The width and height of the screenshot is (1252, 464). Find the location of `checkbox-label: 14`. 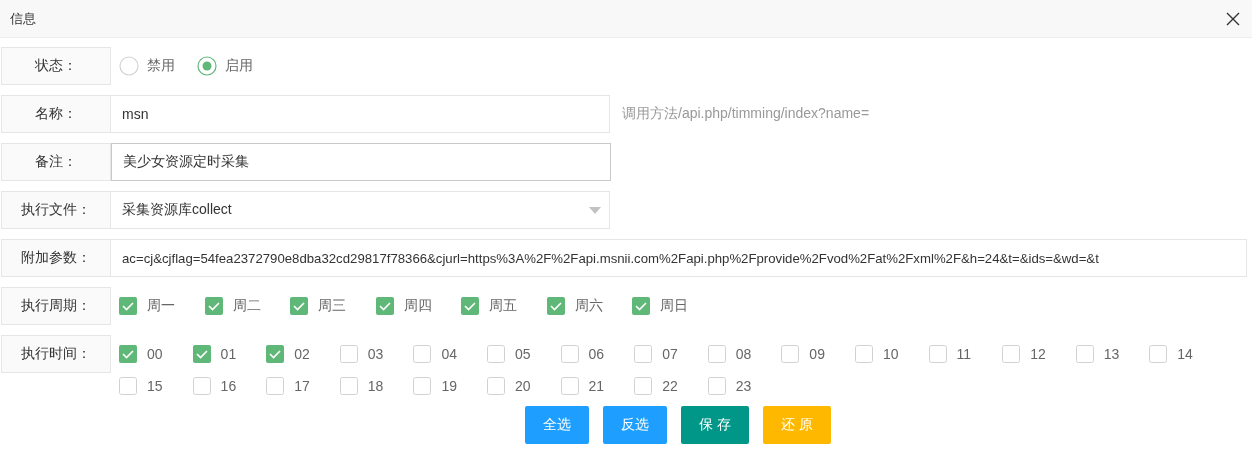

checkbox-label: 14 is located at coordinates (1185, 354).